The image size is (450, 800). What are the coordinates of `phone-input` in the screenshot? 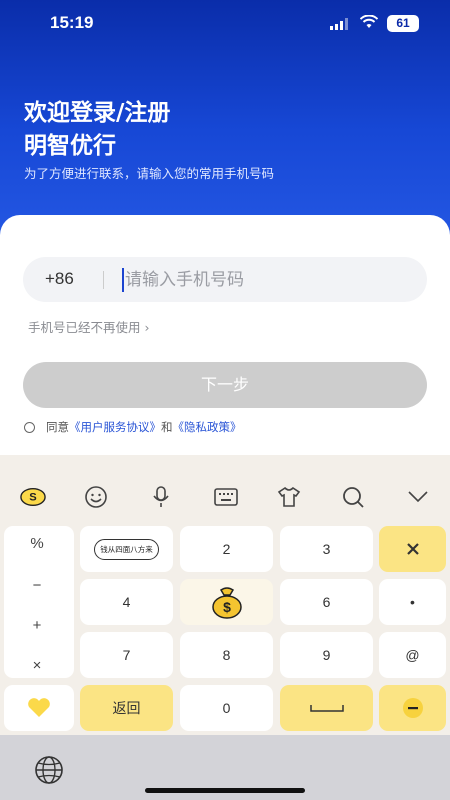 It's located at (265, 280).